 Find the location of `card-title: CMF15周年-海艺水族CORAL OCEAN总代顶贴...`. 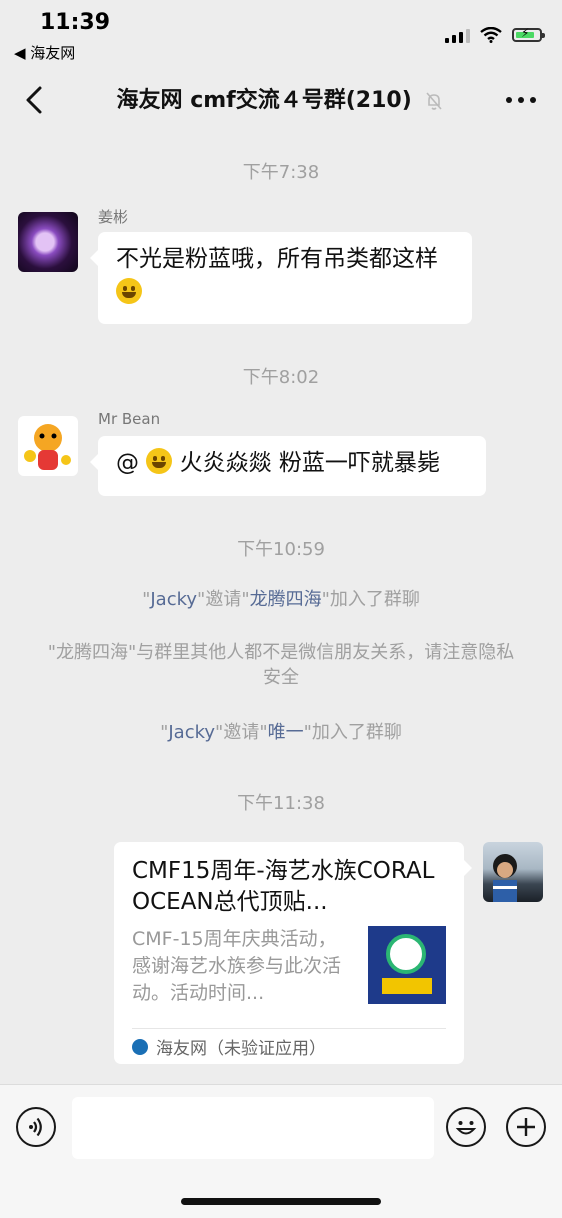

card-title: CMF15周年-海艺水族CORAL OCEAN总代顶贴... is located at coordinates (283, 886).